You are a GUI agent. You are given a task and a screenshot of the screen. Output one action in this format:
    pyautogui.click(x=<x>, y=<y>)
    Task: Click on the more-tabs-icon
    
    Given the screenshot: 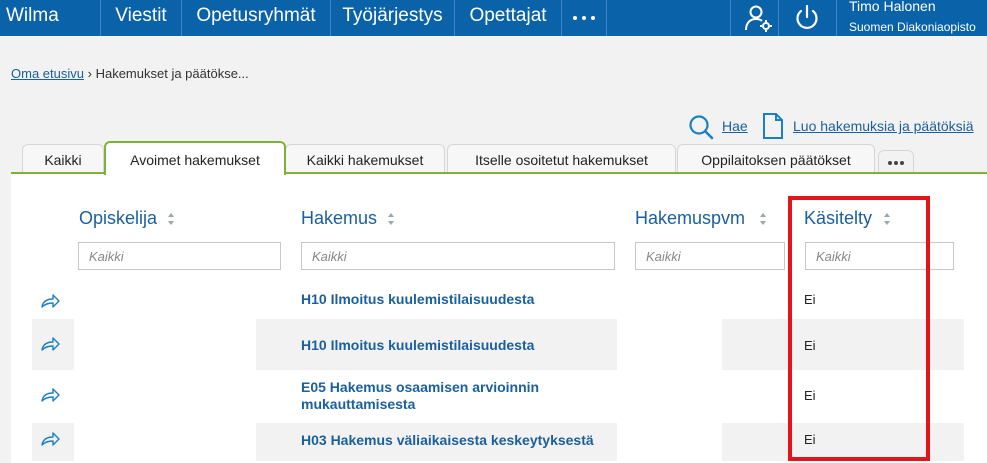 What is the action you would take?
    pyautogui.click(x=896, y=162)
    